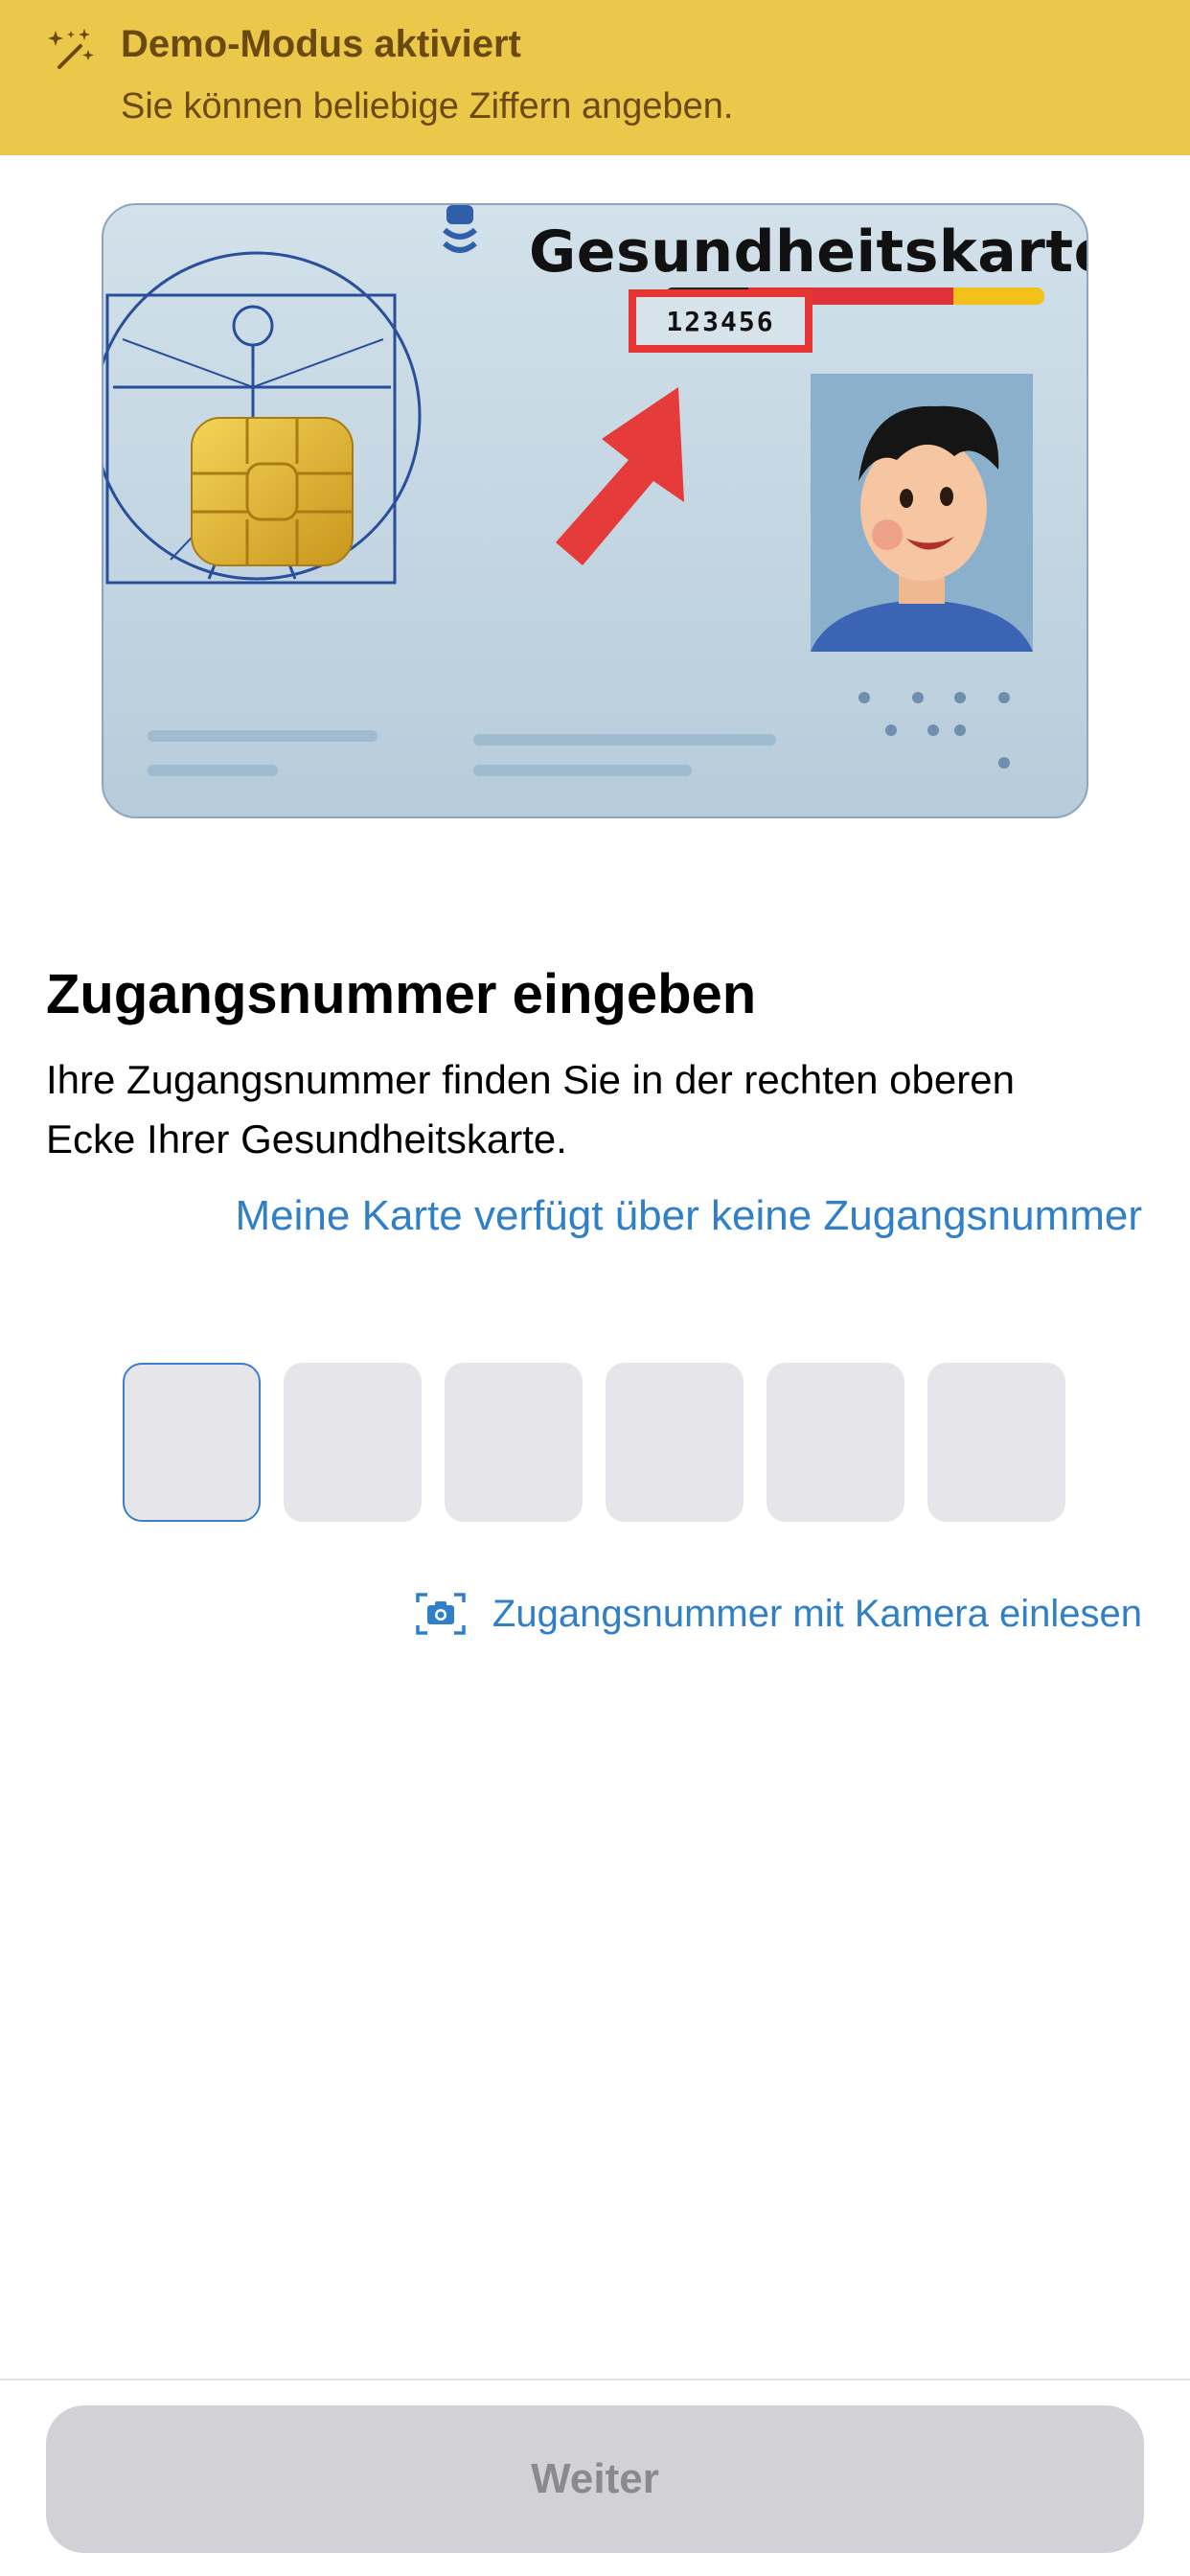 The width and height of the screenshot is (1190, 2576). I want to click on continue-button: Weiter, so click(595, 2479).